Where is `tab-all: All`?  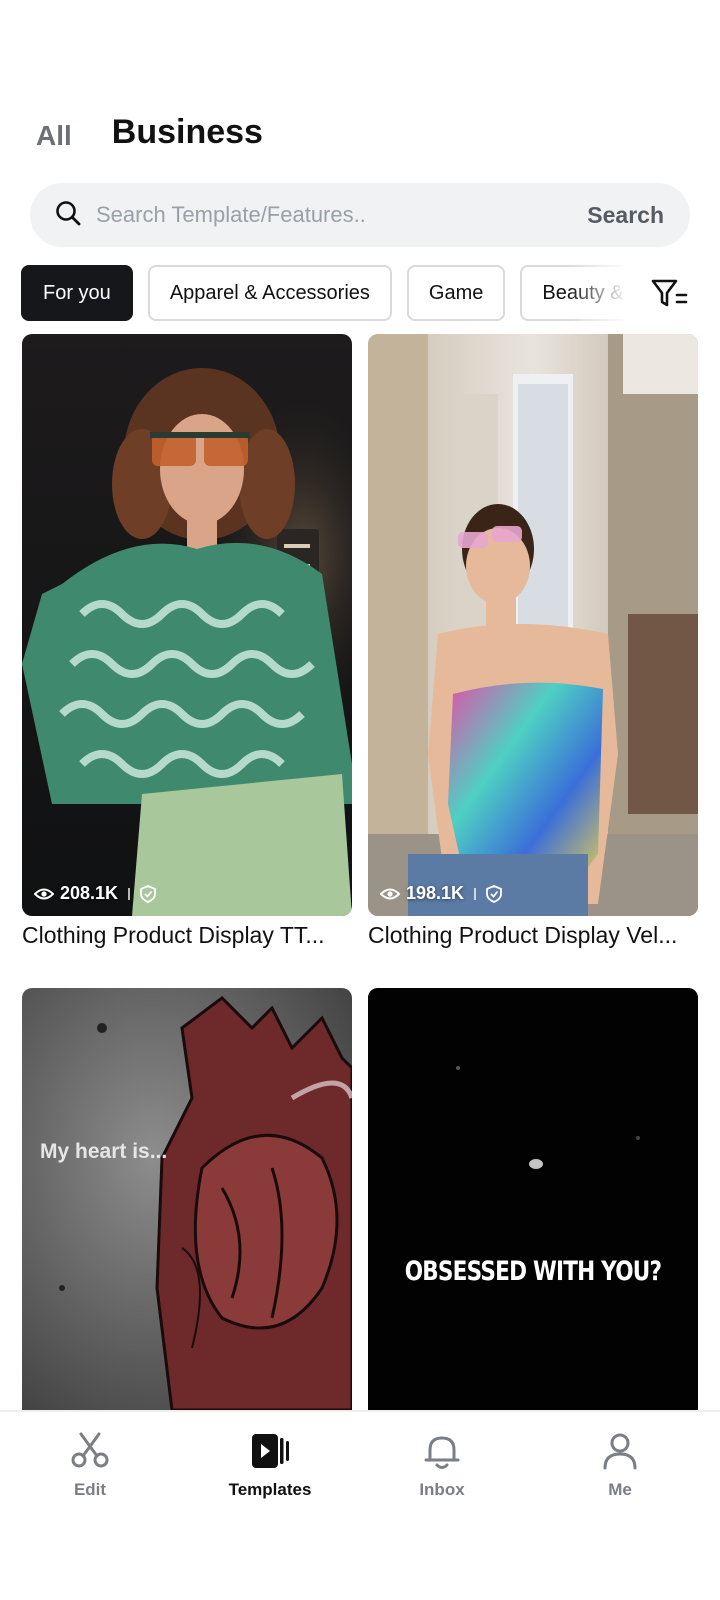 tab-all: All is located at coordinates (54, 136).